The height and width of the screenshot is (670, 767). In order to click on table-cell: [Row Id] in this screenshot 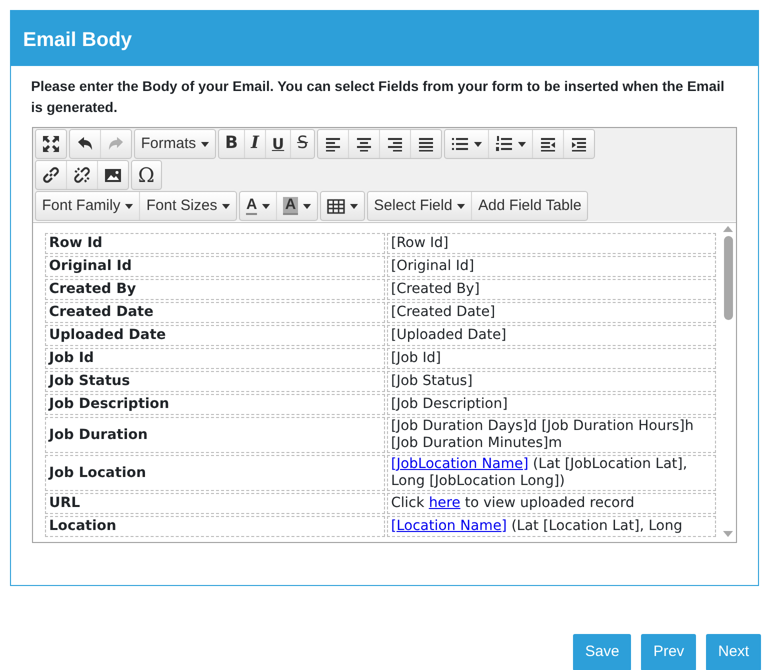, I will do `click(551, 243)`.